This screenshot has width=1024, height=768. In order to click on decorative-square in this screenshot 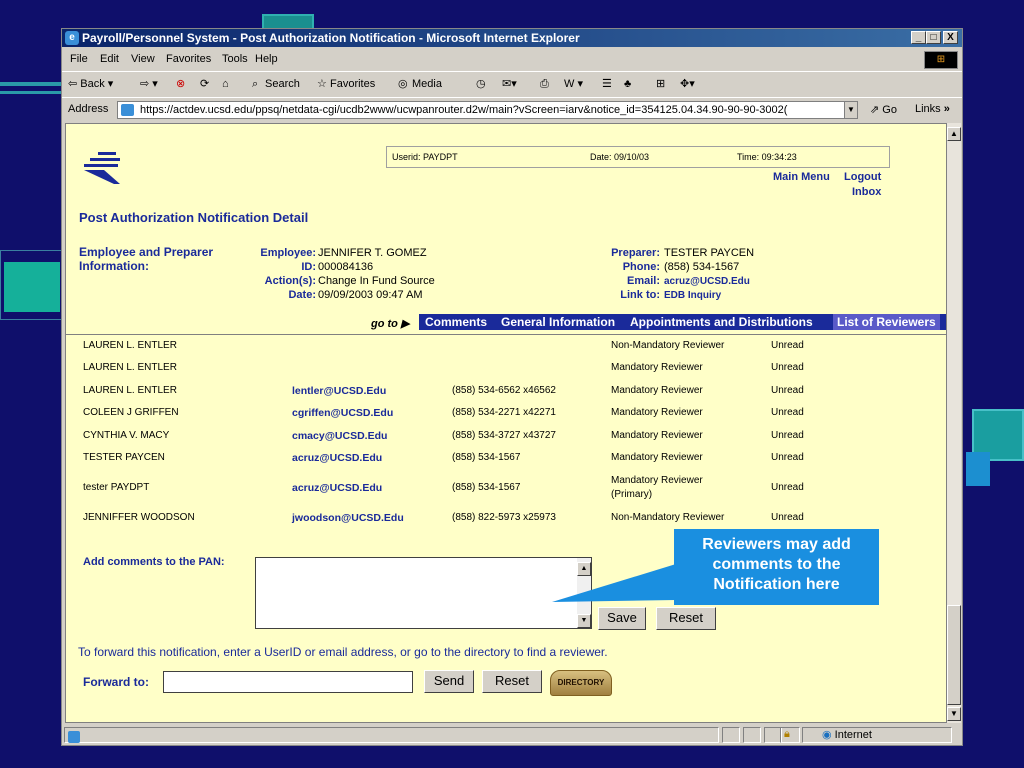, I will do `click(978, 469)`.